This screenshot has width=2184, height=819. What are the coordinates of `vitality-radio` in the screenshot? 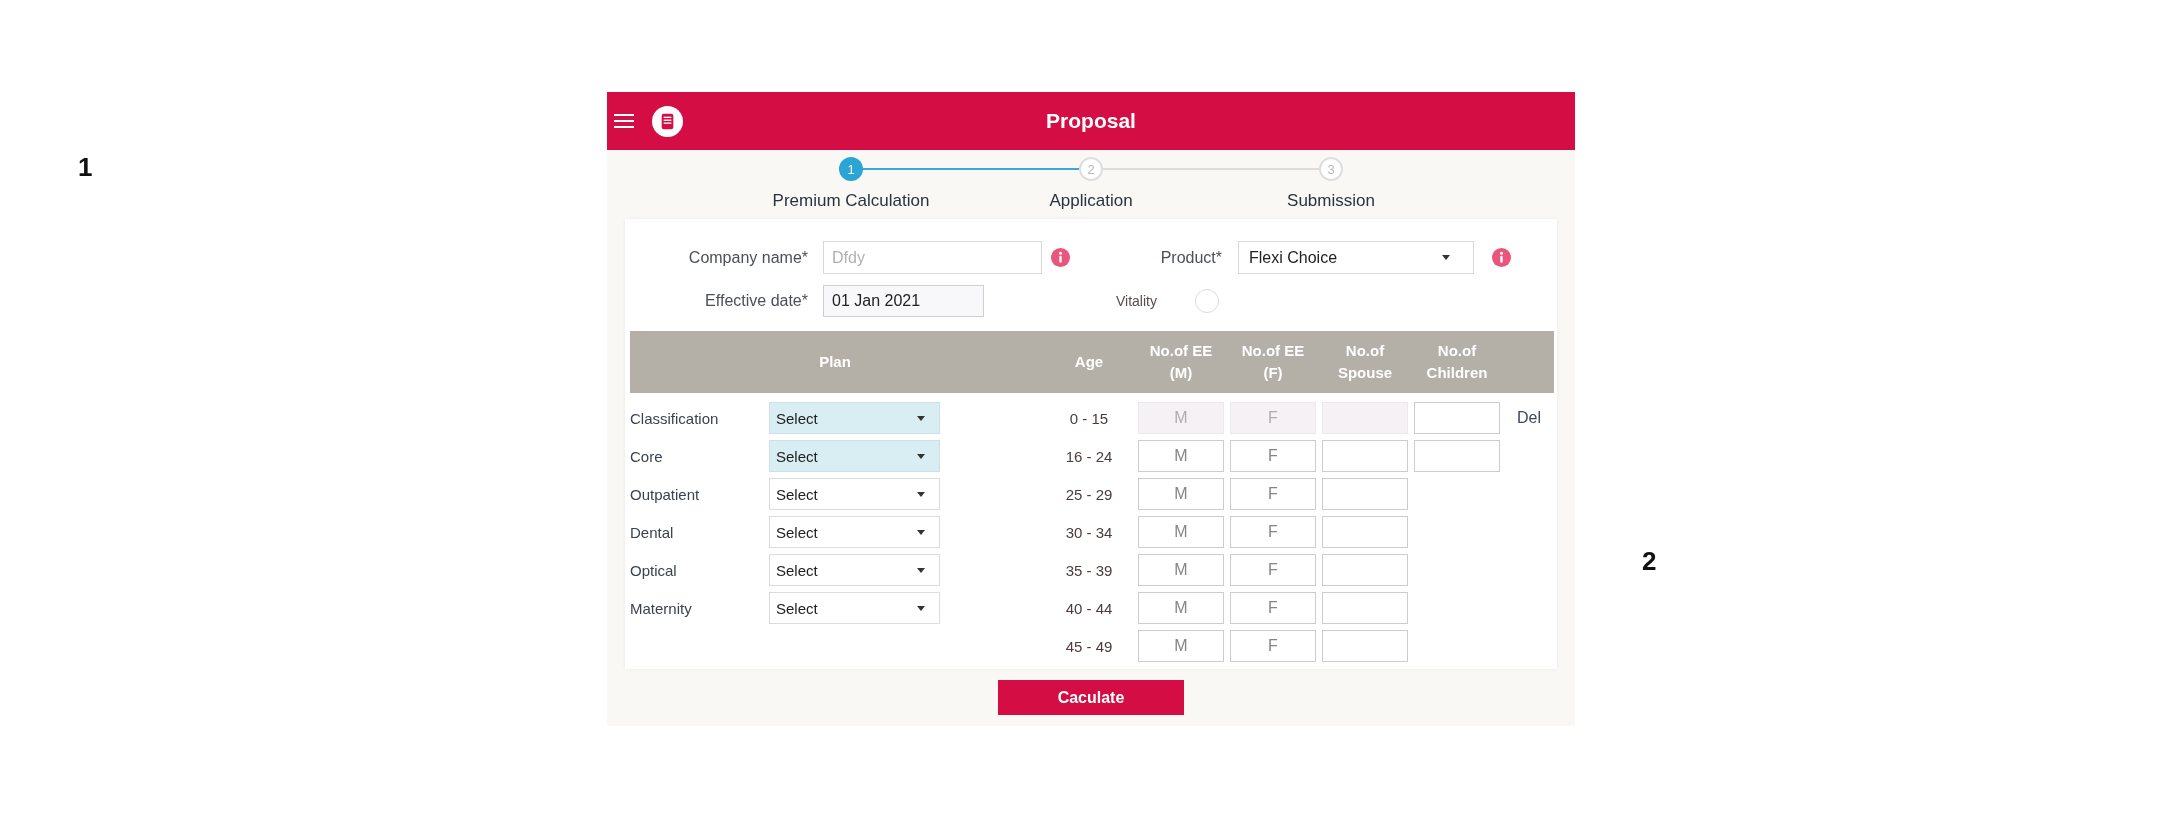 It's located at (1207, 300).